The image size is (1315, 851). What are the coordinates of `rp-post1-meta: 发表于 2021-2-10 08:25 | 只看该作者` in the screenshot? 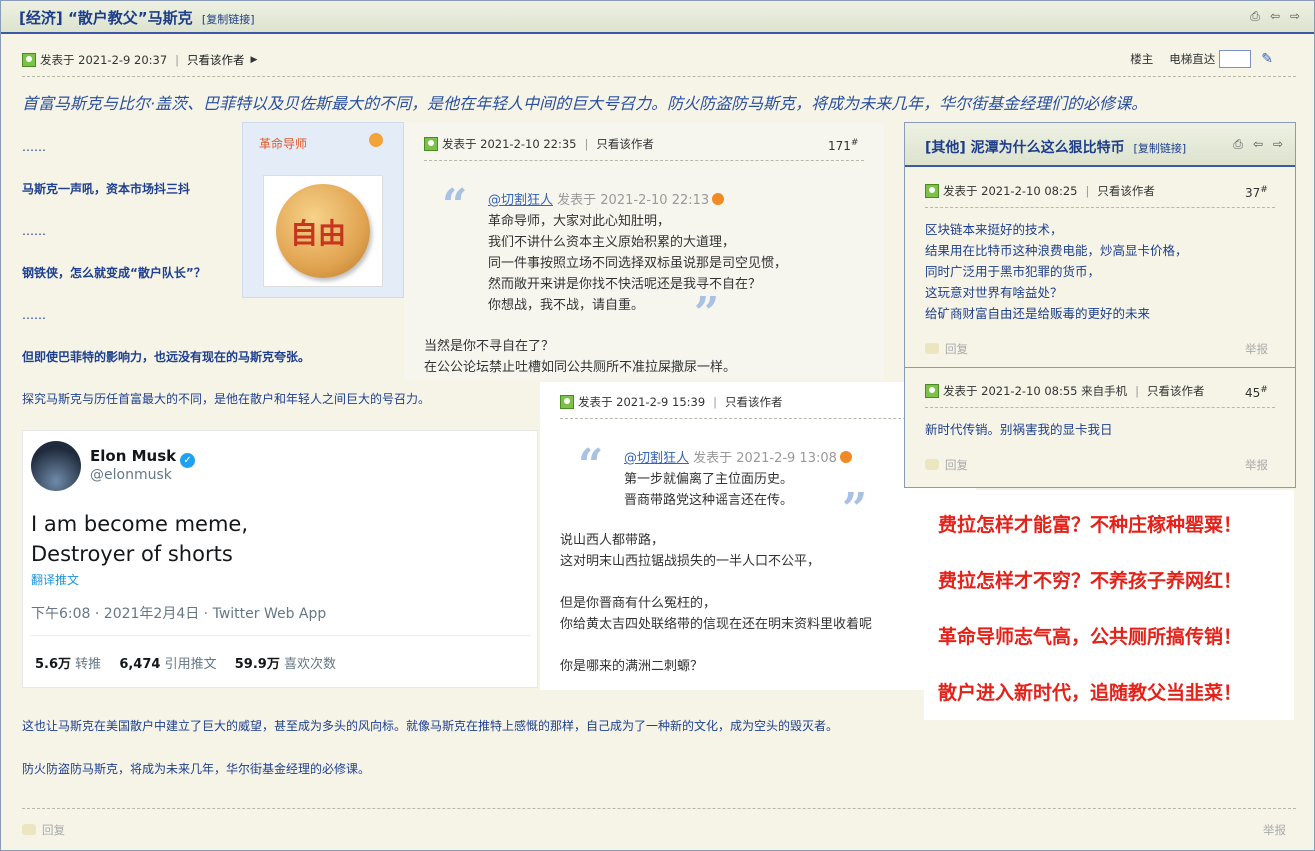 It's located at (1040, 191).